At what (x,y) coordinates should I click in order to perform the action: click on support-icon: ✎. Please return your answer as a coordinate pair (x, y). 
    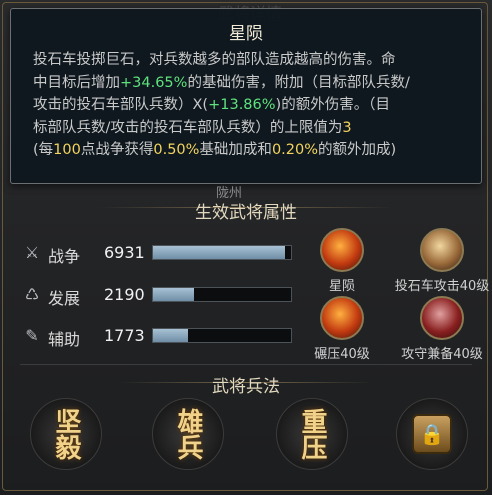
    Looking at the image, I should click on (32, 335).